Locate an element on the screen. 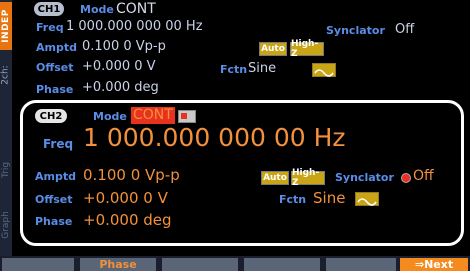 The height and width of the screenshot is (271, 470). ch1-fctn-value: Sine is located at coordinates (262, 68).